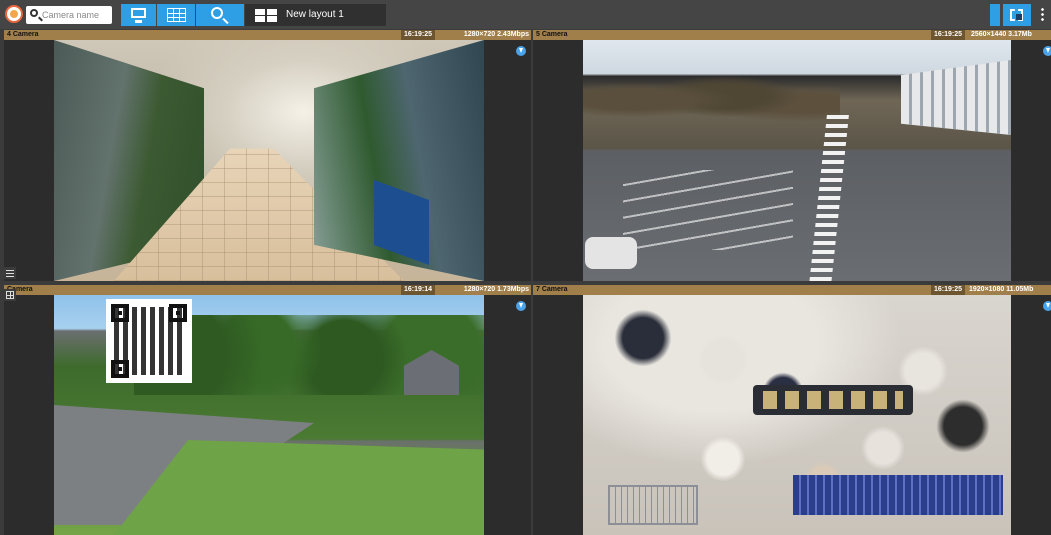  What do you see at coordinates (217, 13) in the screenshot?
I see `zoom-search-icon` at bounding box center [217, 13].